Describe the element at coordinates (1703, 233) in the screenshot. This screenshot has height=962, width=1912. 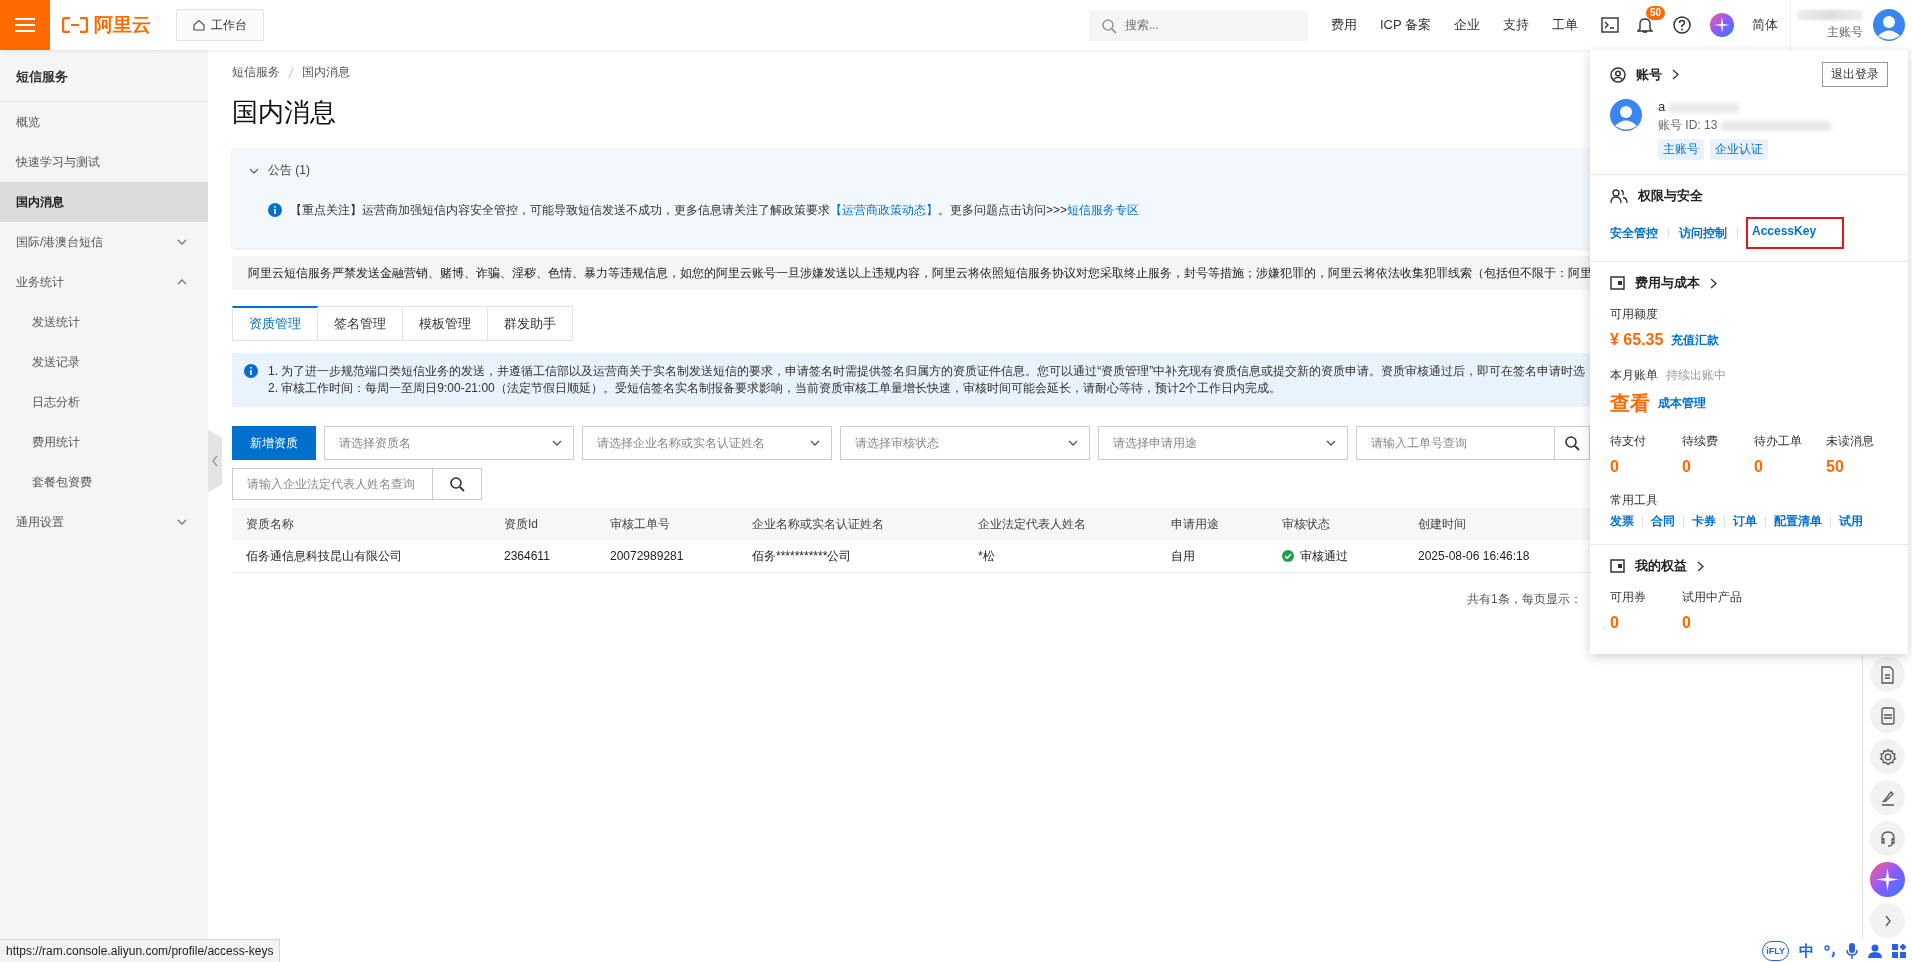
I see `security-link: 访问控制` at that location.